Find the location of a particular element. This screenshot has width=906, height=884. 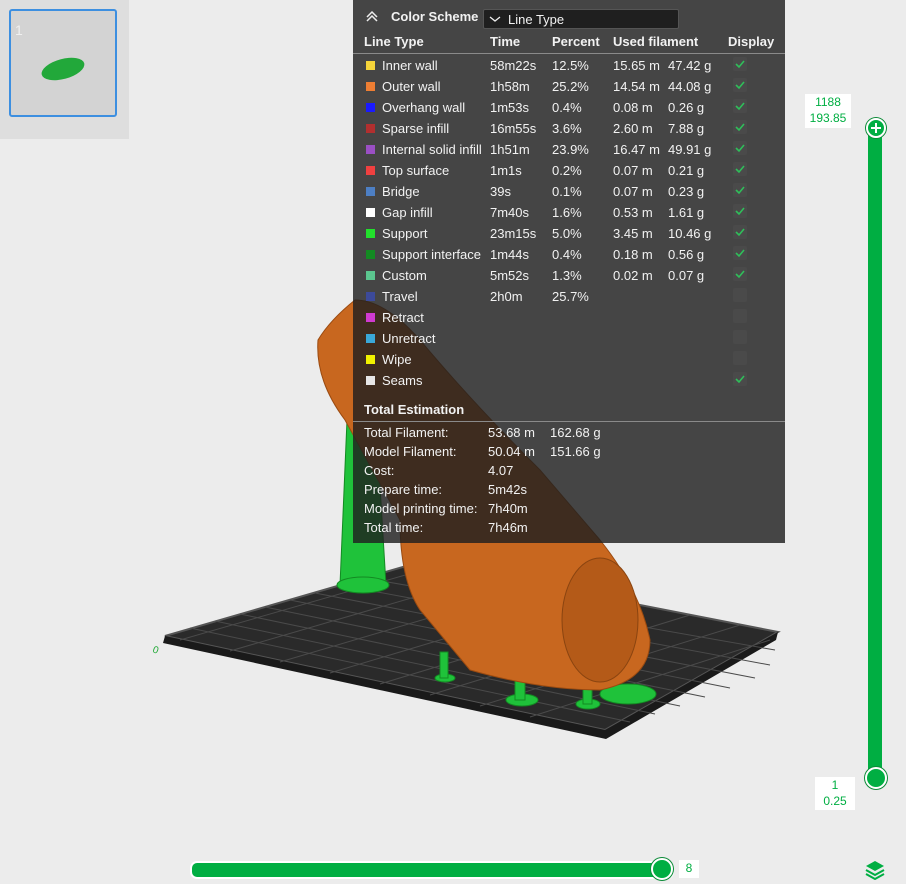

bottom-layer-value-box: 1 0.25 is located at coordinates (835, 793).